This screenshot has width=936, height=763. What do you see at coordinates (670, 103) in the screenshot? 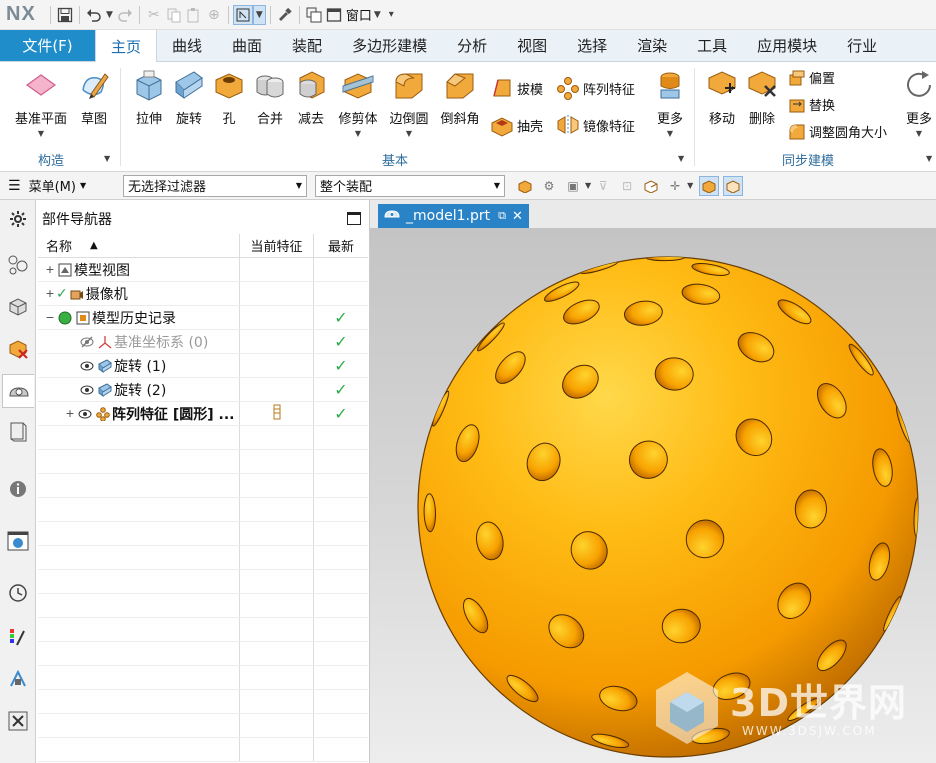
I see `basic-more-button: 更多 ▼` at bounding box center [670, 103].